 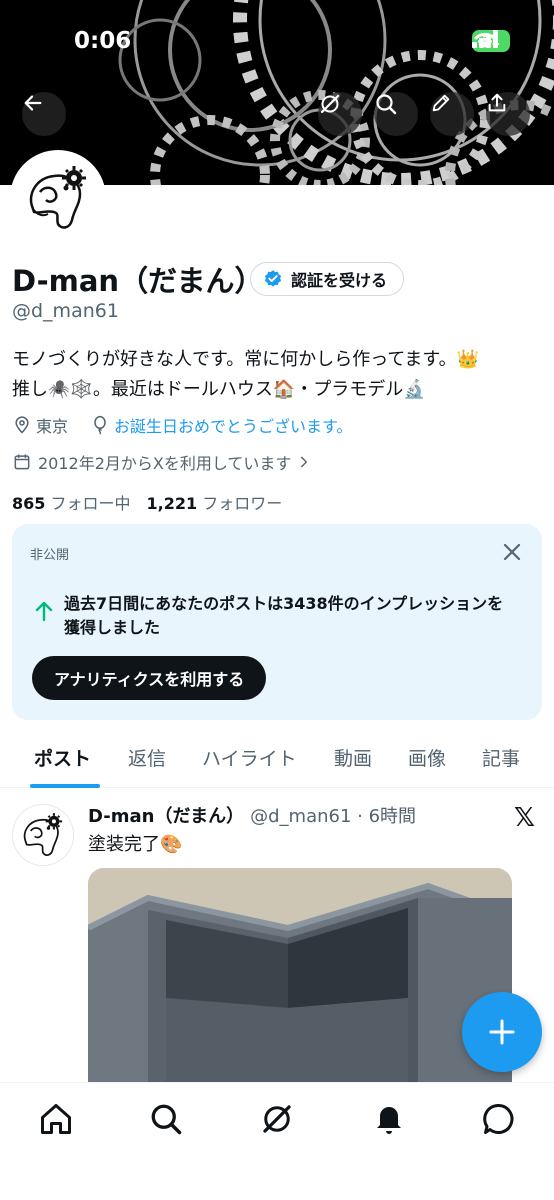 What do you see at coordinates (273, 278) in the screenshot?
I see `verified-badge-icon` at bounding box center [273, 278].